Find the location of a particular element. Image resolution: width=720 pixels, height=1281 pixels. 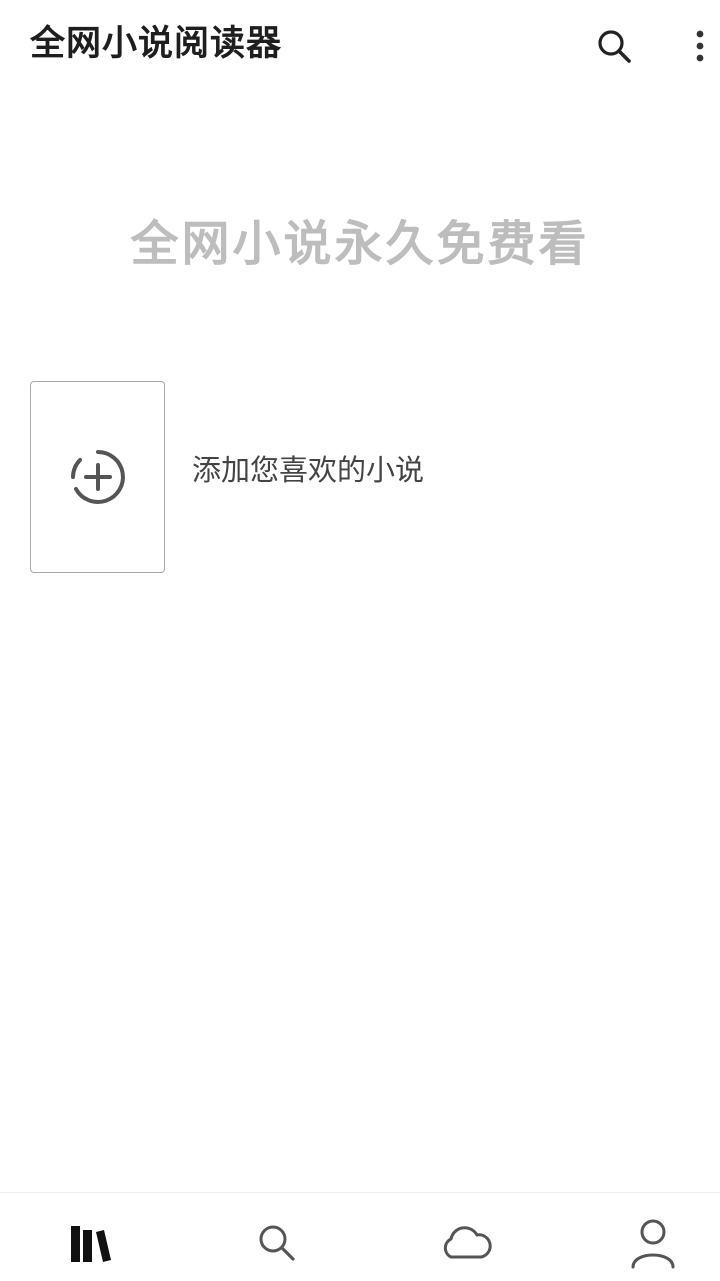

more-options-button is located at coordinates (698, 46).